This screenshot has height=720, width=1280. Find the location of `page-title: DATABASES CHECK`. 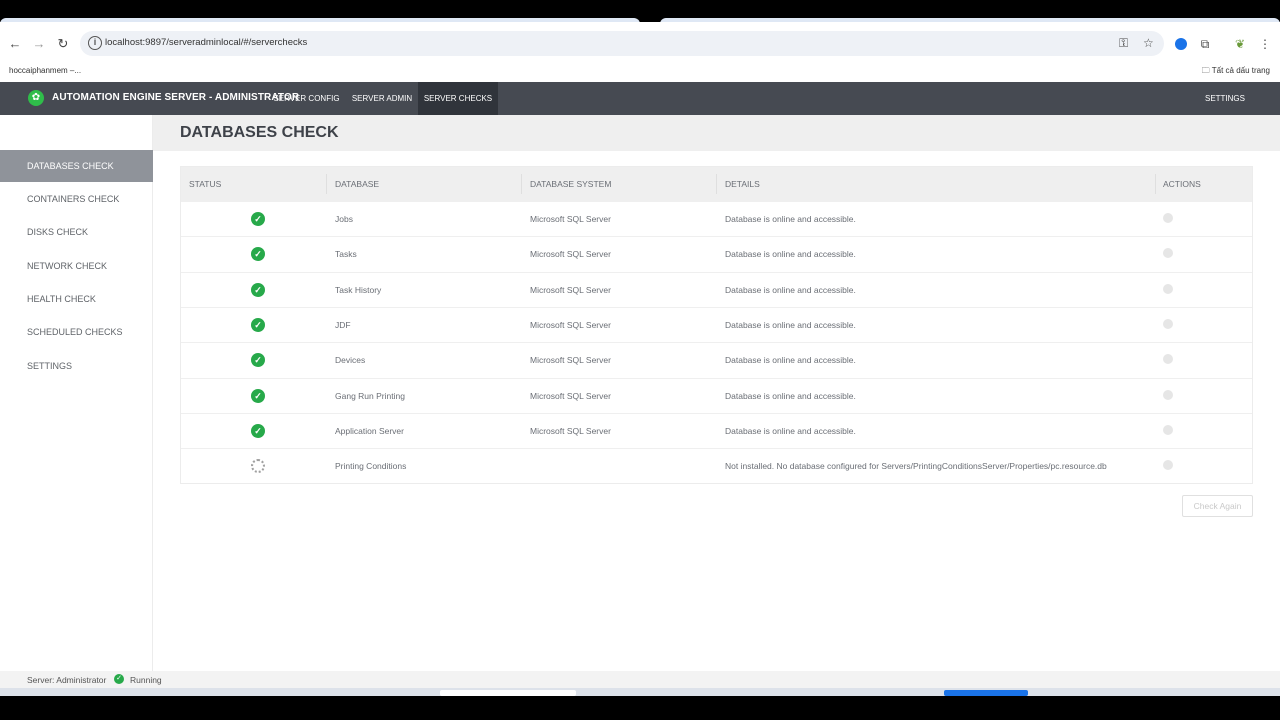

page-title: DATABASES CHECK is located at coordinates (259, 132).